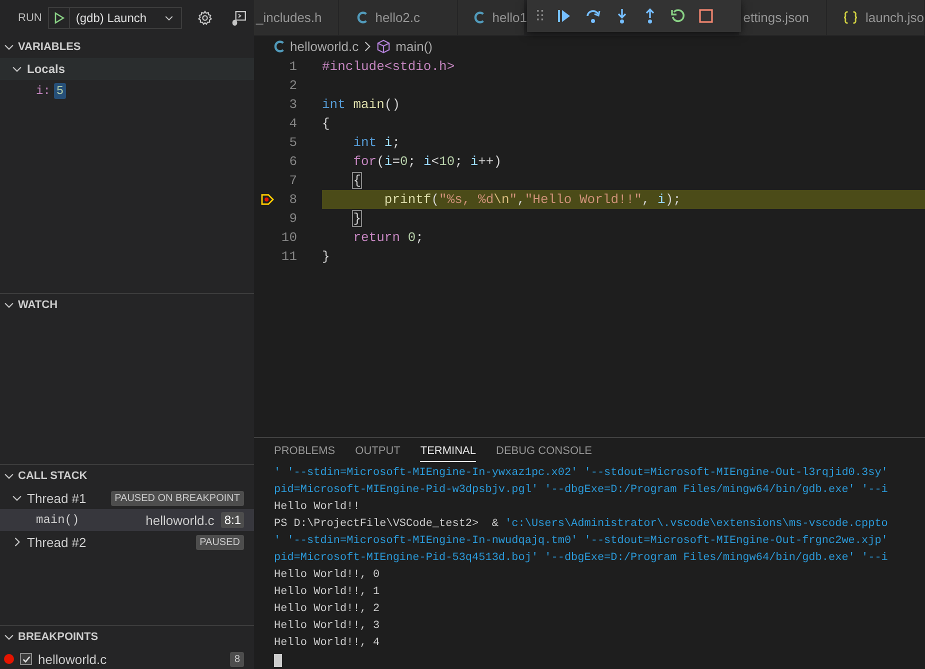 The width and height of the screenshot is (925, 669). I want to click on code-line: int main(), so click(362, 105).